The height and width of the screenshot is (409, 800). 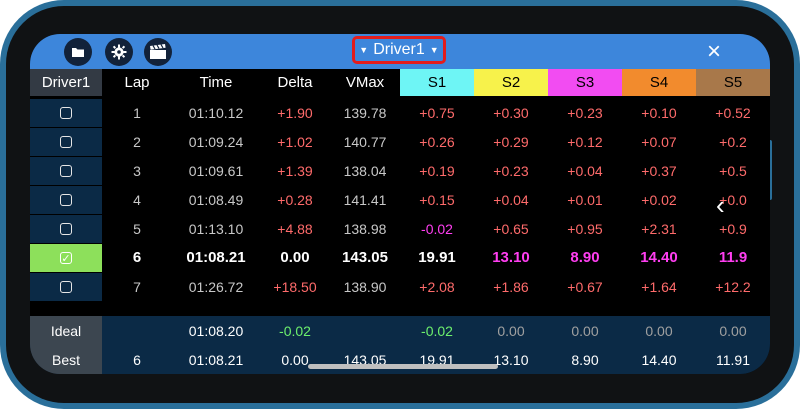 What do you see at coordinates (511, 199) in the screenshot?
I see `s2-cell: +0.04` at bounding box center [511, 199].